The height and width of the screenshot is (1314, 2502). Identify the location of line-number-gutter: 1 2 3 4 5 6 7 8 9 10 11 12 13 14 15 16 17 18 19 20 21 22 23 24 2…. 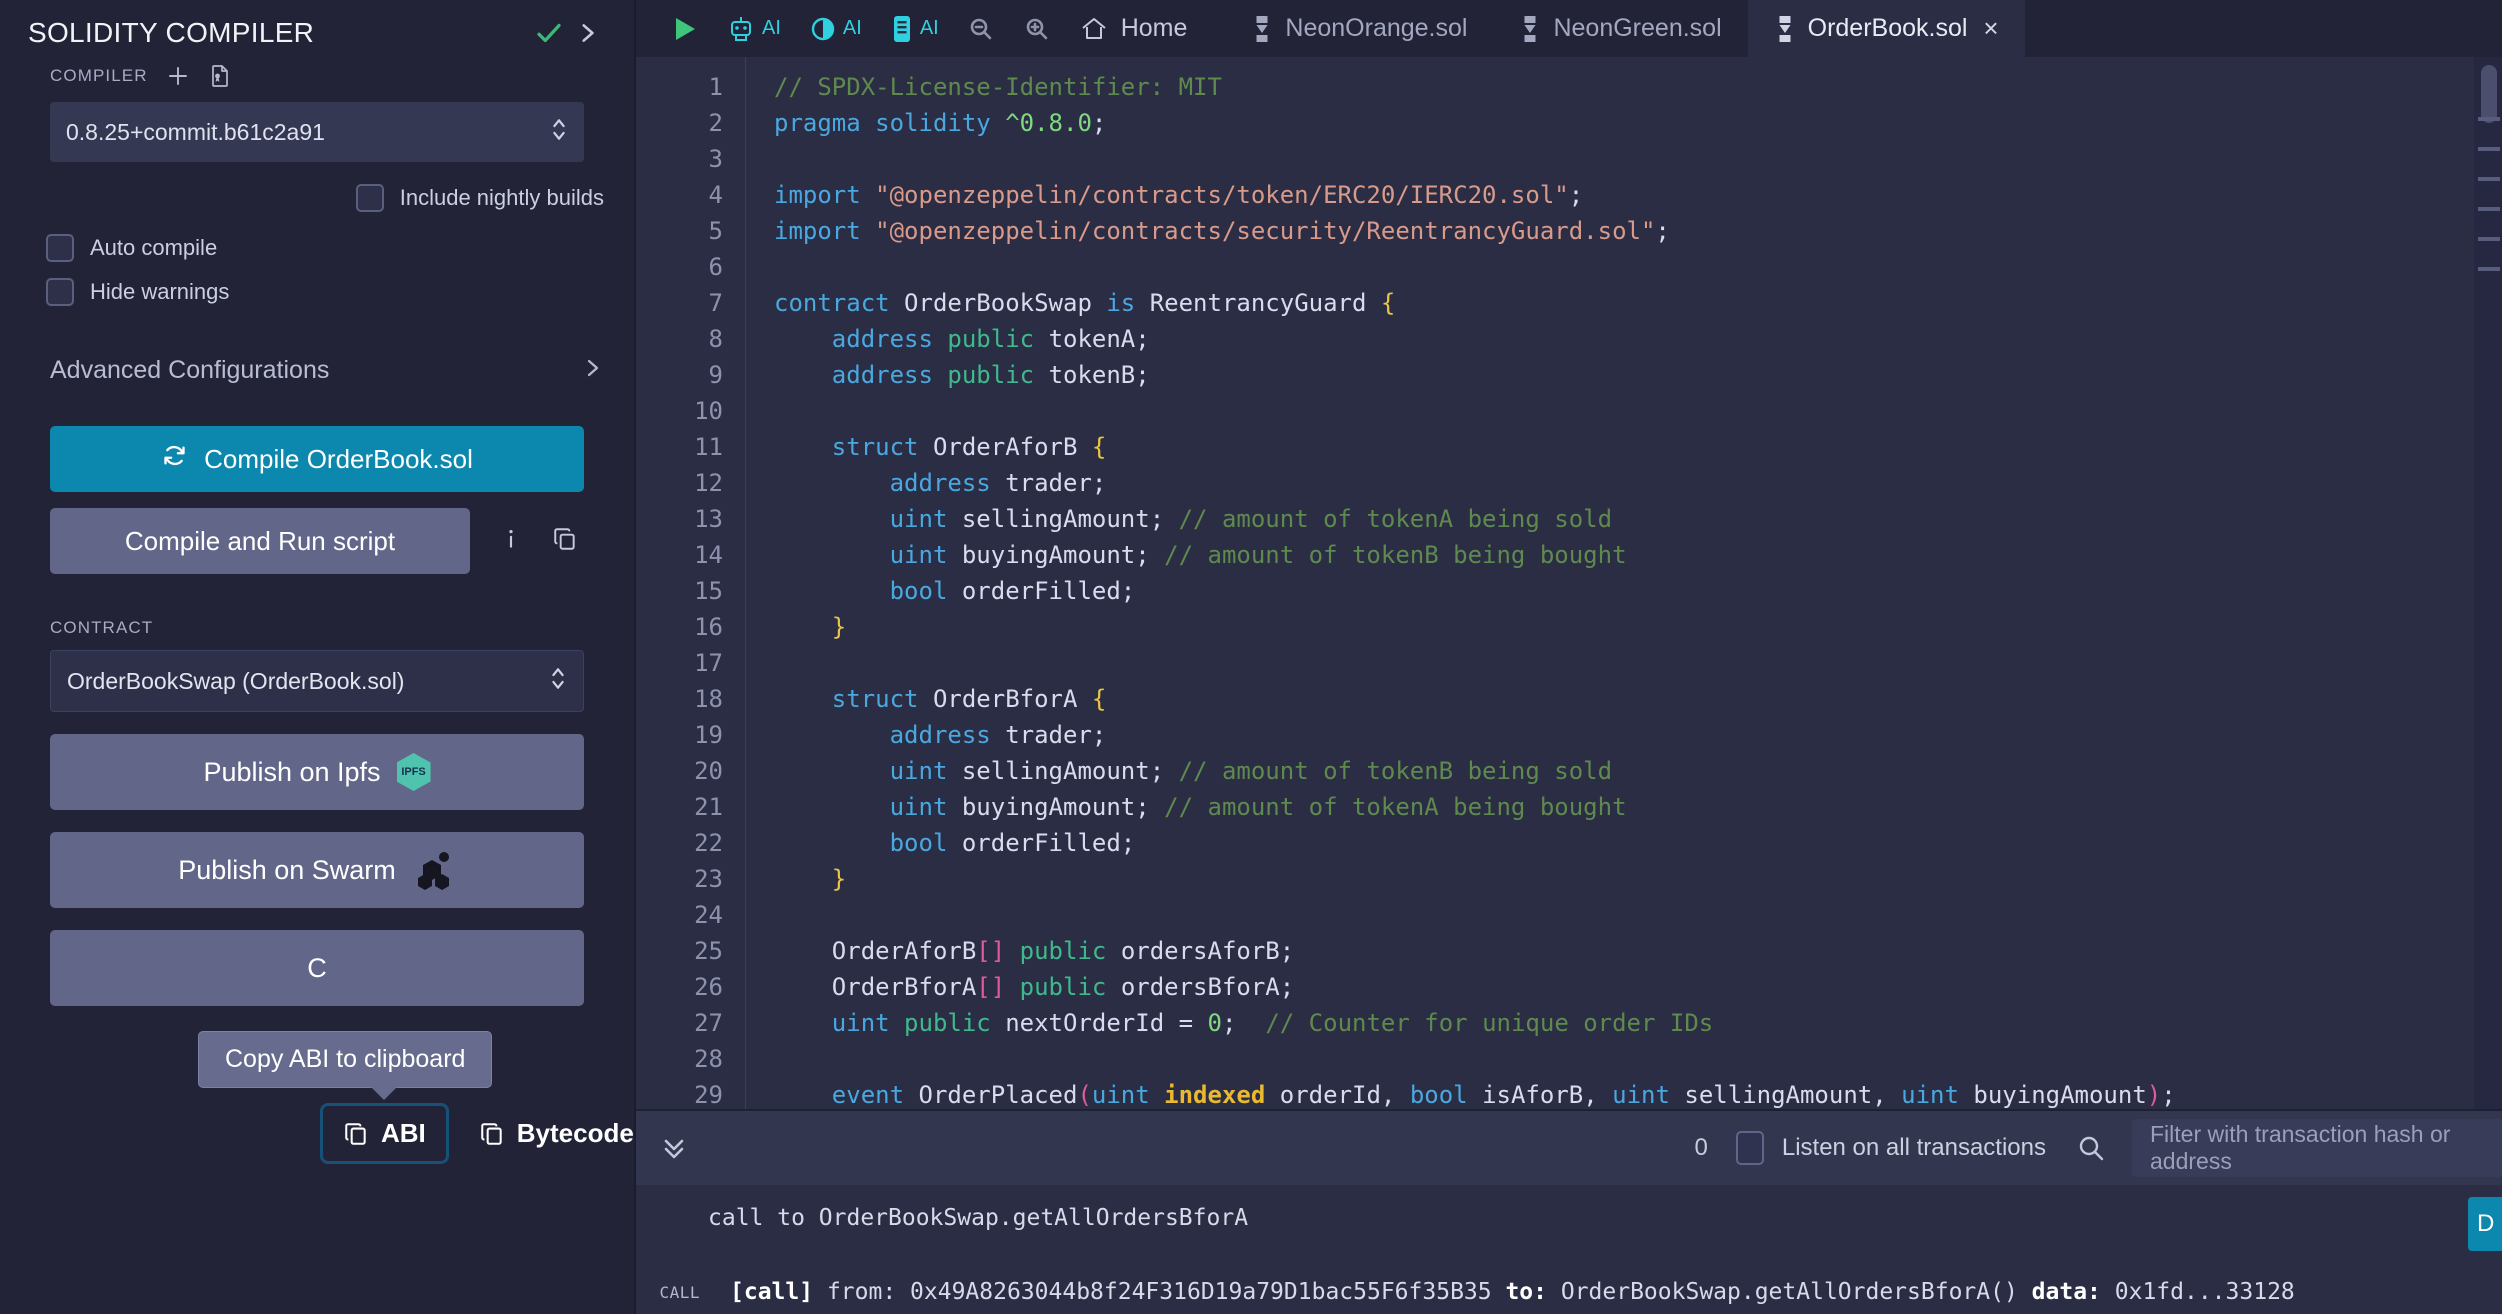
(691, 583).